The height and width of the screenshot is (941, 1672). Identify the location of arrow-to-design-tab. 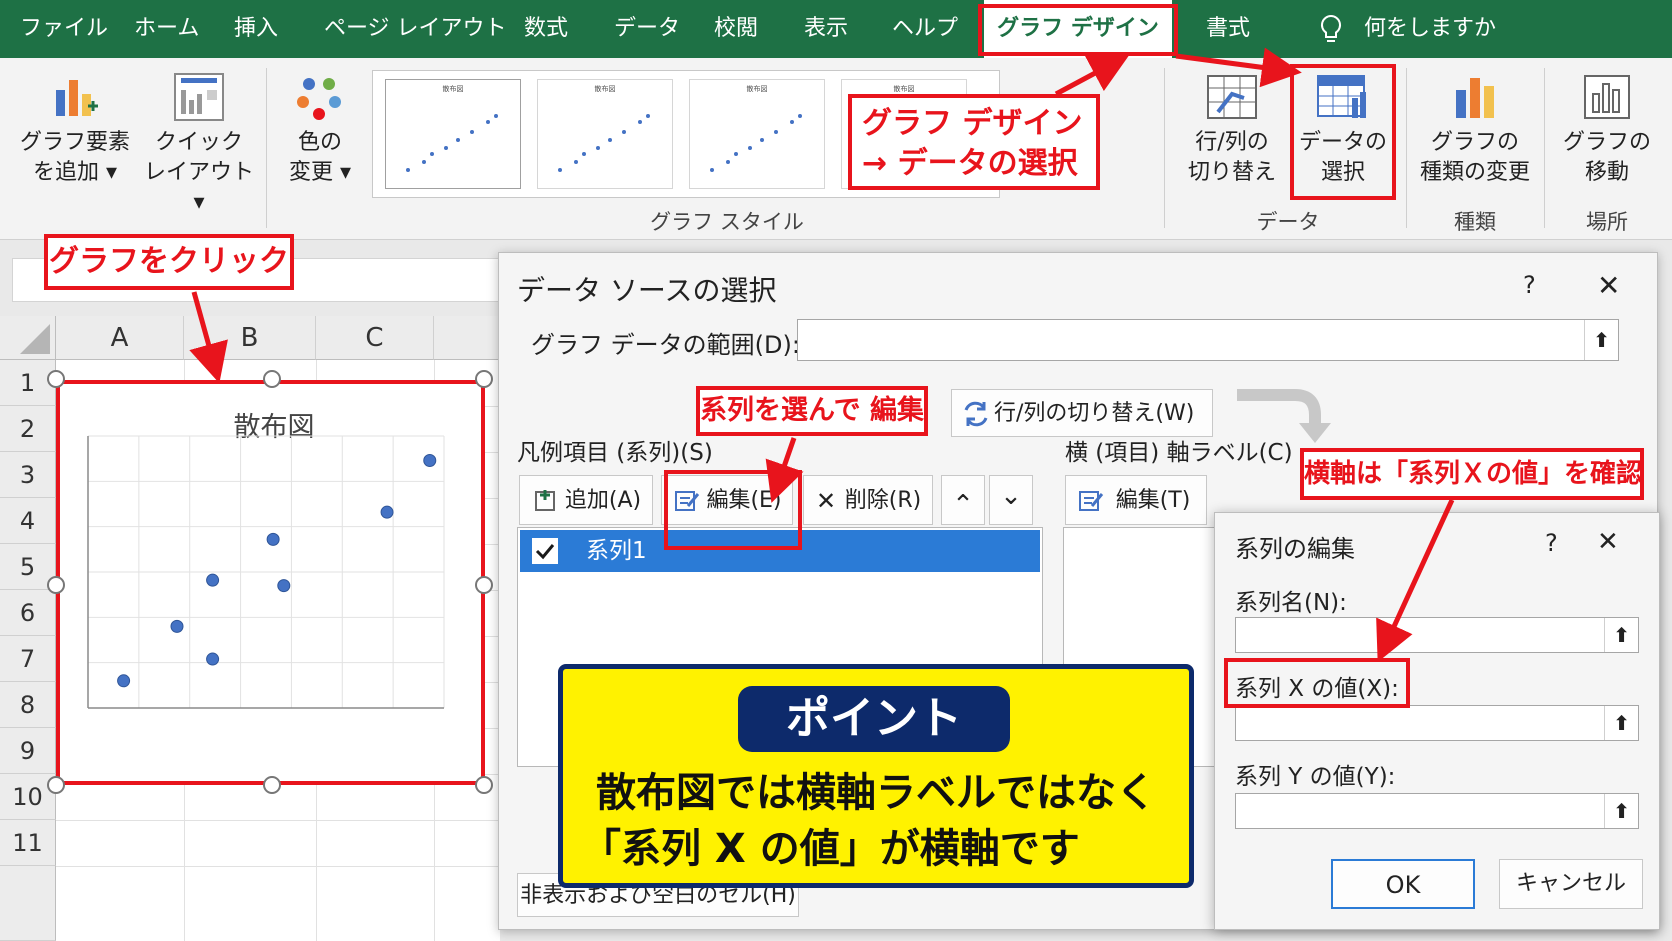
(1092, 75).